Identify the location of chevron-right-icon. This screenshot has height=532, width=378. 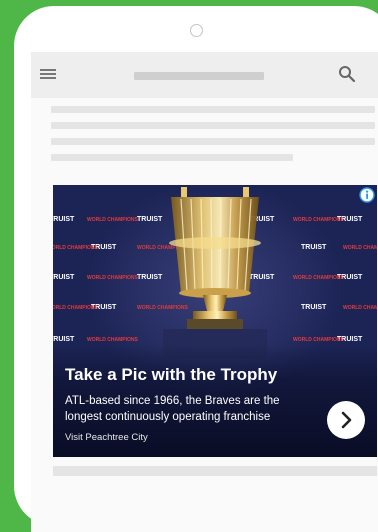
(346, 420).